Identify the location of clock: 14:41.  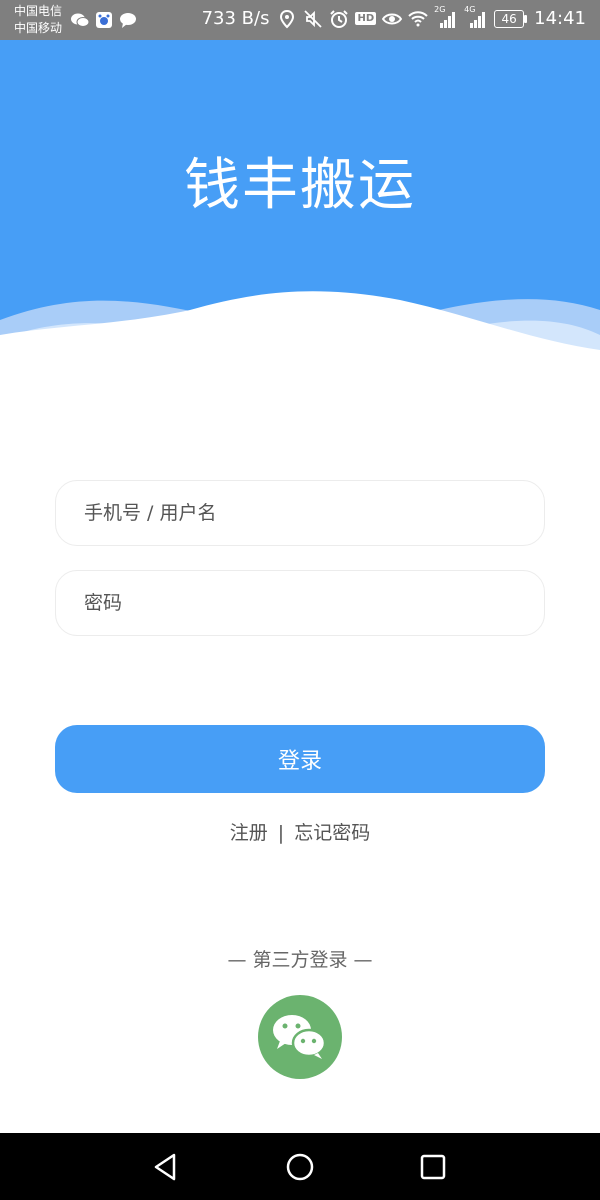
(560, 18).